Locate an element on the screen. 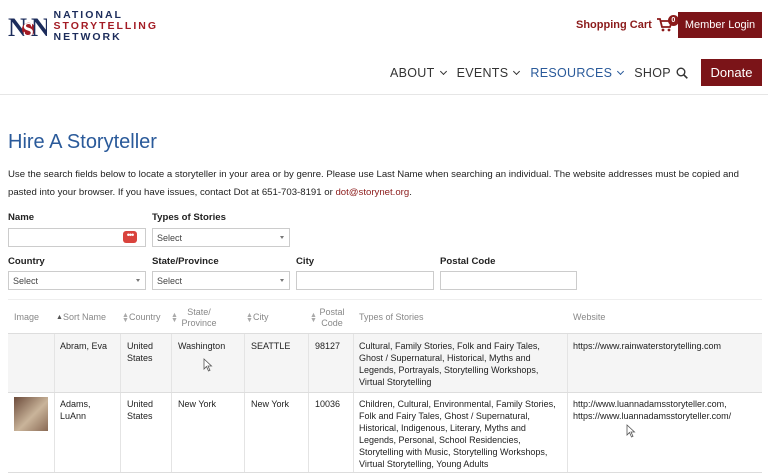 The height and width of the screenshot is (473, 768). postal-input is located at coordinates (508, 280).